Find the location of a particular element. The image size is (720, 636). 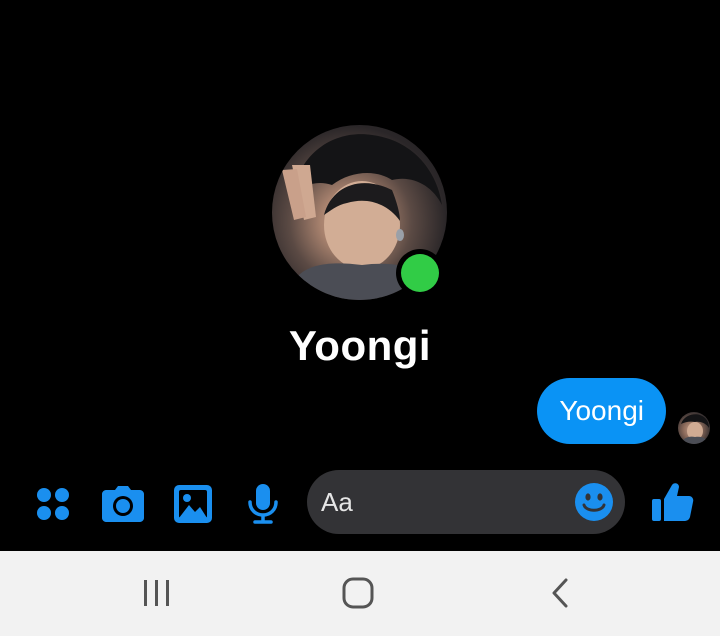

thumbs-up-icon is located at coordinates (673, 502).